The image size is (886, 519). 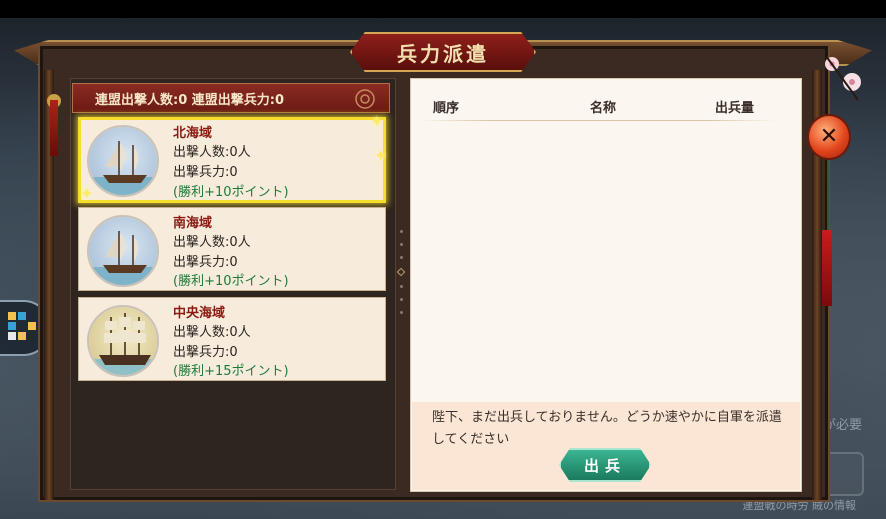 What do you see at coordinates (190, 100) in the screenshot?
I see `alliance-summary-text: 連盟出撃人数:0 連盟出撃兵力:0` at bounding box center [190, 100].